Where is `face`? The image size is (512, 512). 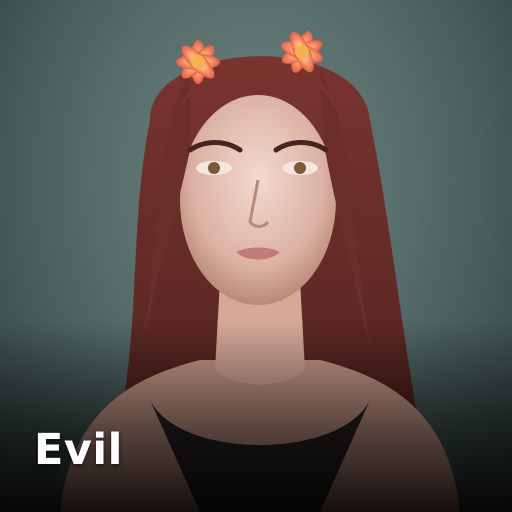
face is located at coordinates (258, 200).